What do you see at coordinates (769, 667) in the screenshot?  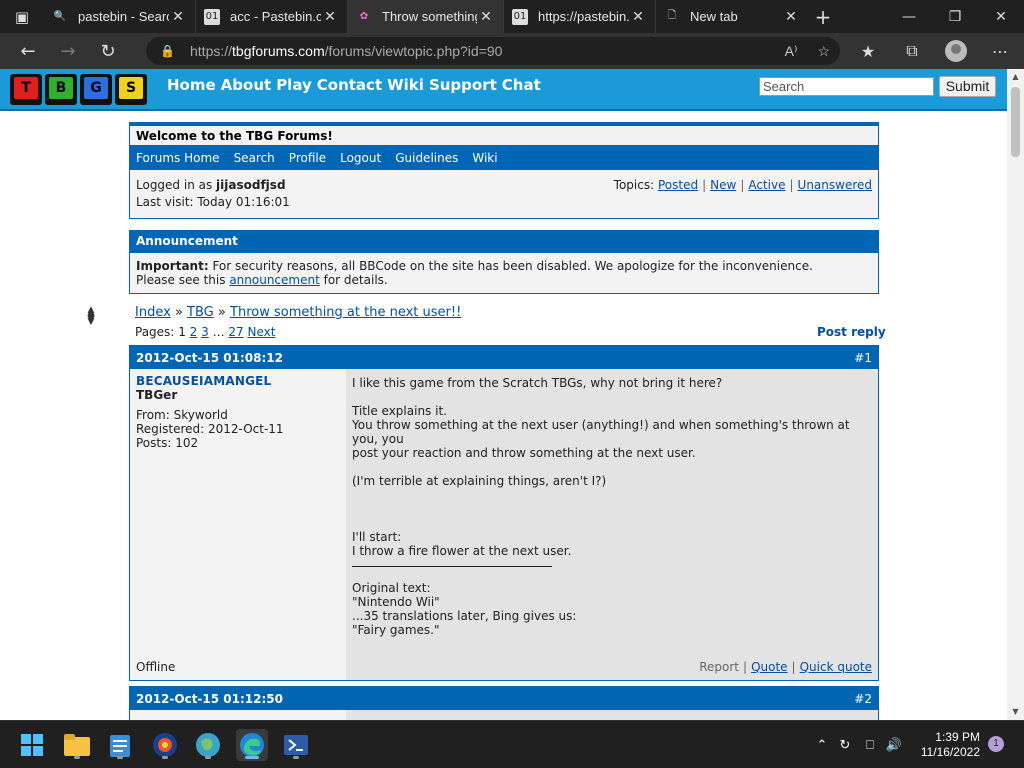 I see `quote-link: Quote` at bounding box center [769, 667].